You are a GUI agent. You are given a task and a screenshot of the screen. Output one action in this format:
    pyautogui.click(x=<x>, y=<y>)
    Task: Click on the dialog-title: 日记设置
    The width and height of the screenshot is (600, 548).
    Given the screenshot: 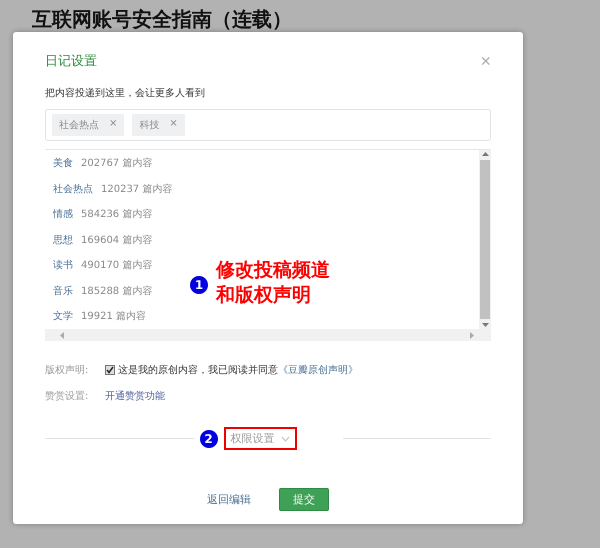 What is the action you would take?
    pyautogui.click(x=71, y=61)
    